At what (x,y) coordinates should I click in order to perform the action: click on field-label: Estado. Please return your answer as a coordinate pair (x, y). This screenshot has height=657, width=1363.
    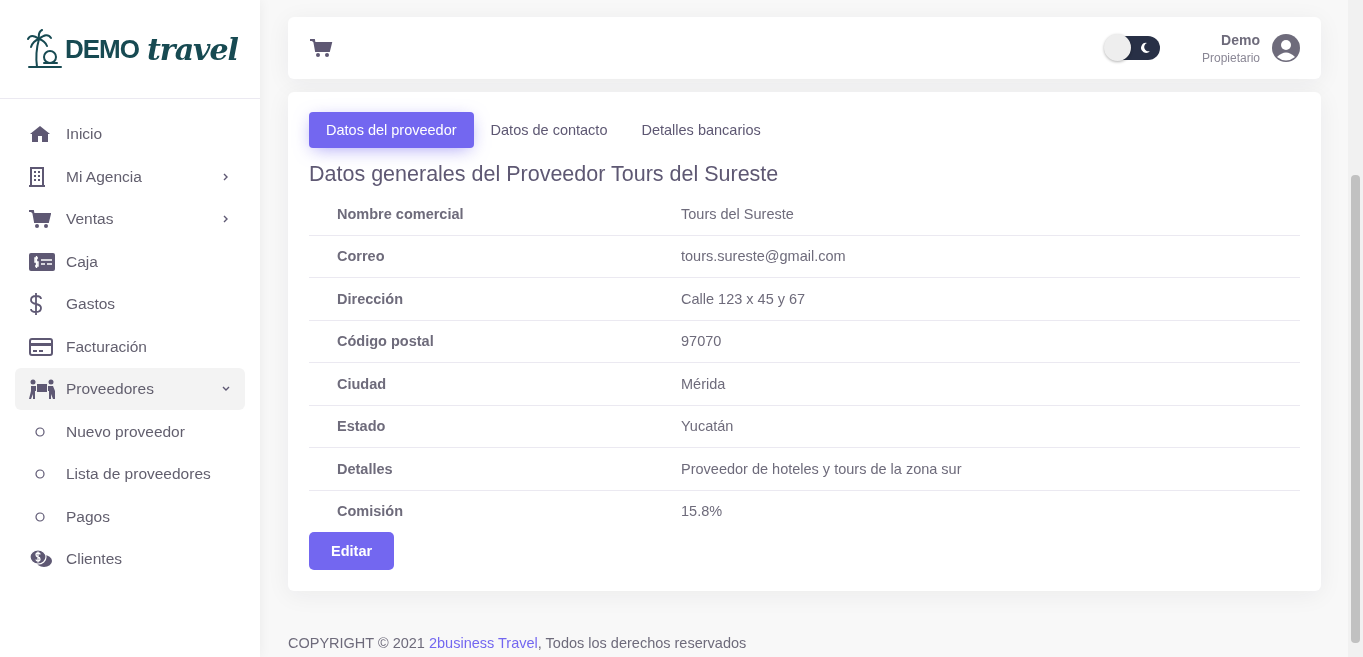
    Looking at the image, I should click on (362, 426).